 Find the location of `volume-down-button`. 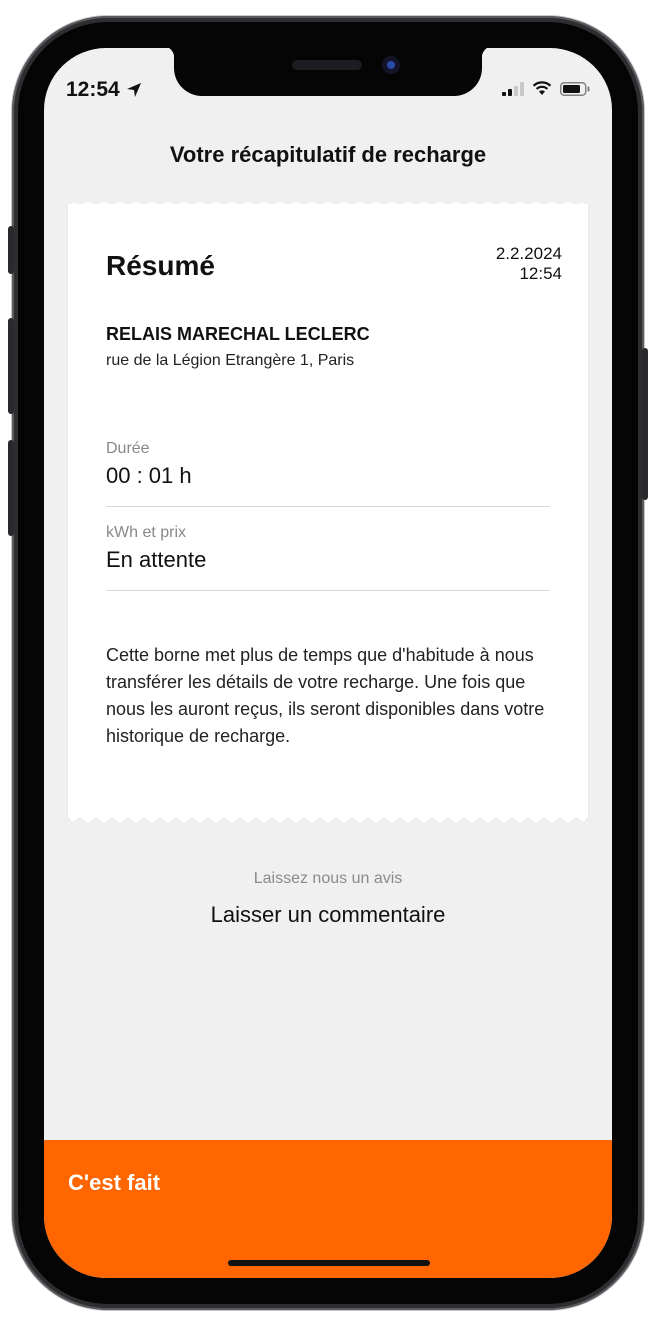

volume-down-button is located at coordinates (11, 488).